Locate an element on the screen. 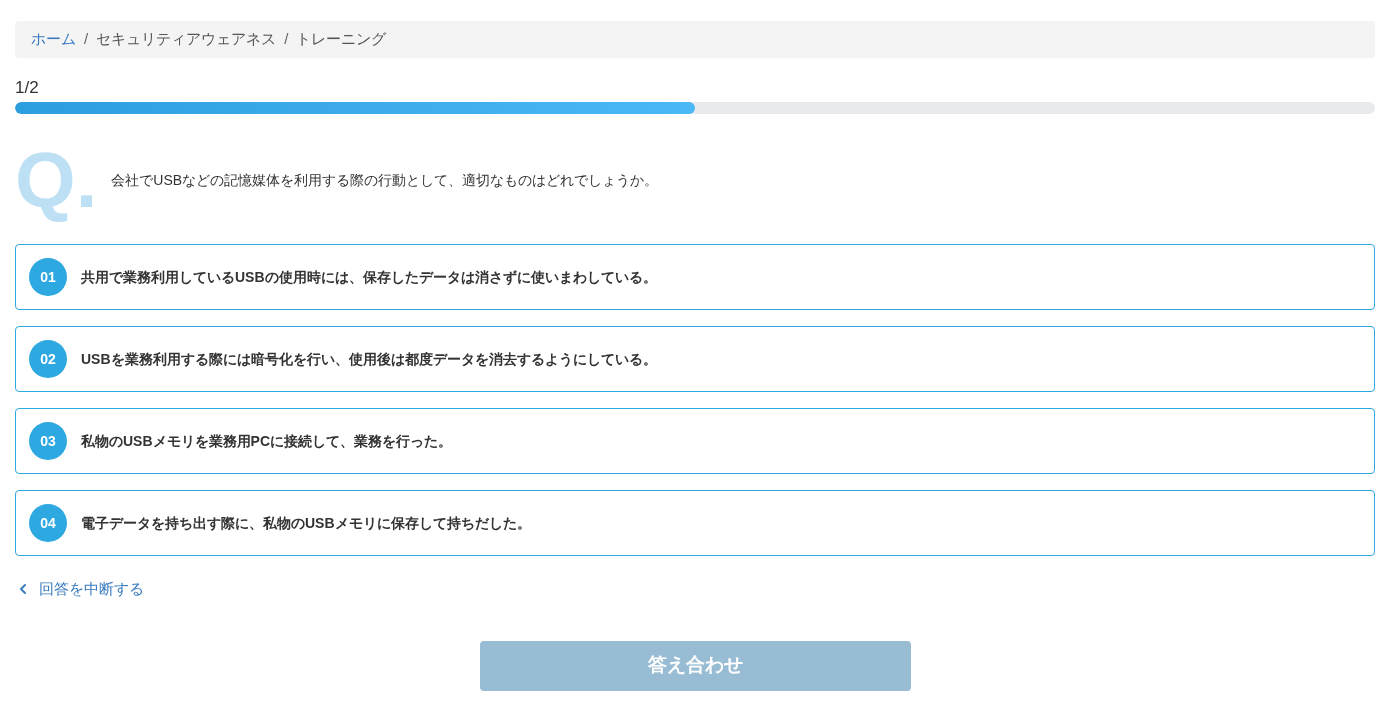  option-text: USBを業務利用する際には暗号化を行い、使用後は都度データを消去するようにしている。 is located at coordinates (369, 359).